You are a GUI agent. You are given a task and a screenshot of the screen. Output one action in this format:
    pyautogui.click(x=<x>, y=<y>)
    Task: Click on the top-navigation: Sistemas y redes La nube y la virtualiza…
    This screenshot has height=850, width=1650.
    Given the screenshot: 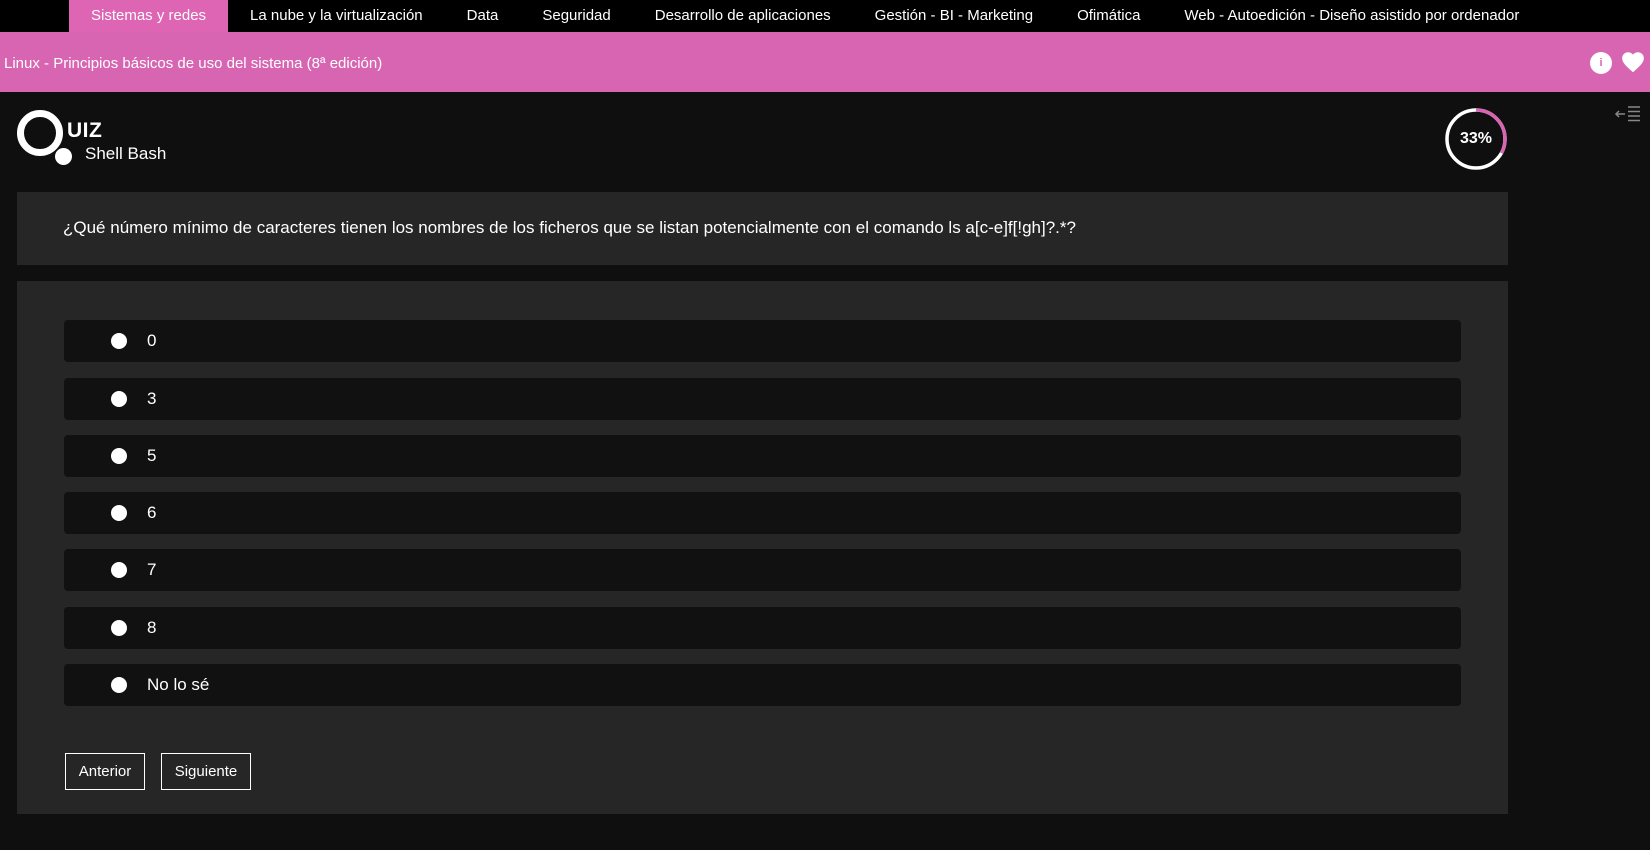 What is the action you would take?
    pyautogui.click(x=825, y=16)
    